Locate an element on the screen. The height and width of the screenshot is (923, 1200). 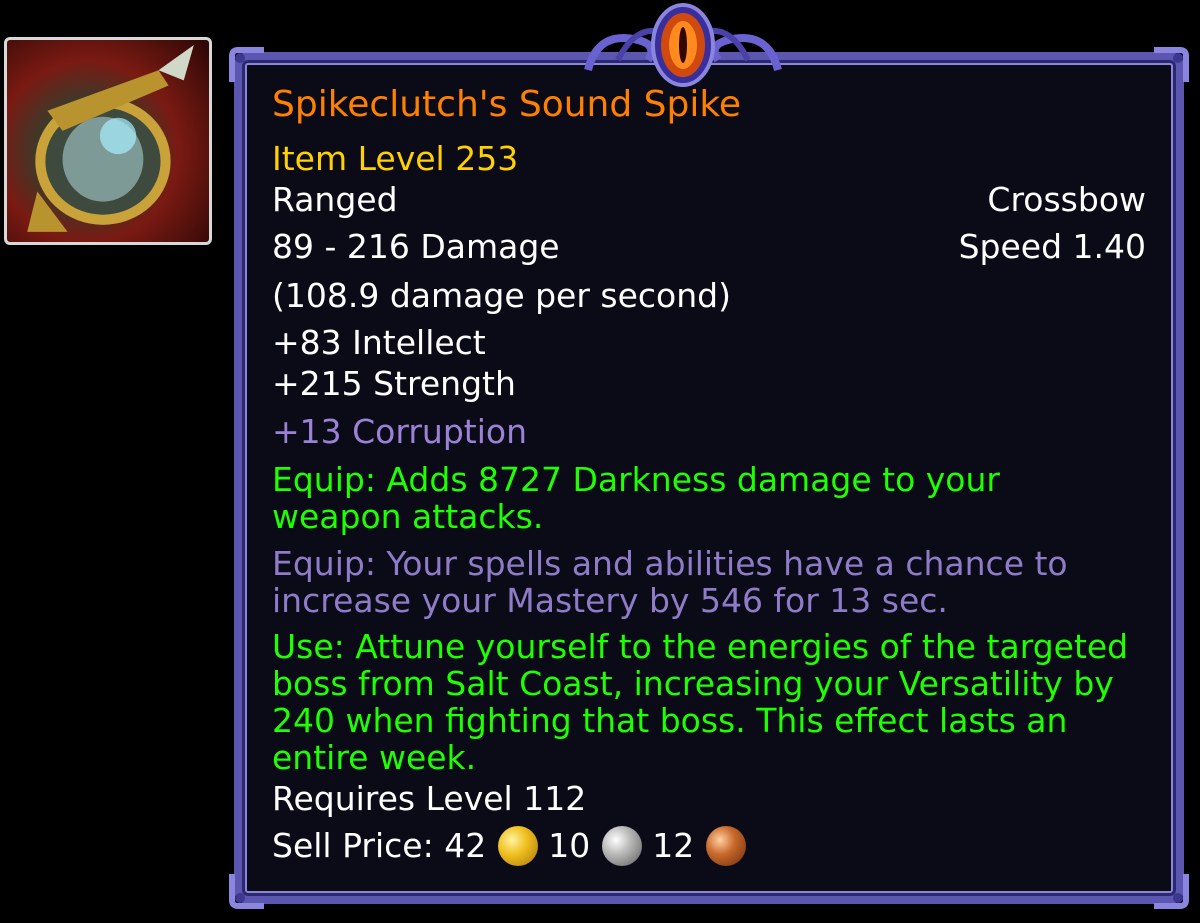
stat-strength: +215 Strength is located at coordinates (394, 383).